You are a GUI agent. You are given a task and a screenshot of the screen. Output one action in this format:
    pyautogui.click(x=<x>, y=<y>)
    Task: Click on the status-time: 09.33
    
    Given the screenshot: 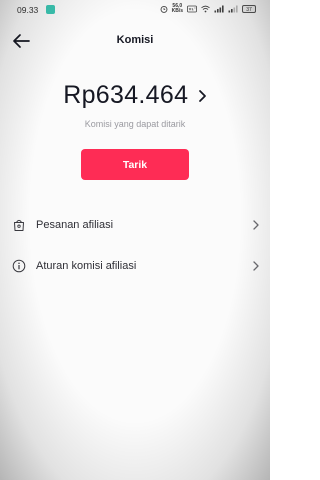 What is the action you would take?
    pyautogui.click(x=28, y=10)
    